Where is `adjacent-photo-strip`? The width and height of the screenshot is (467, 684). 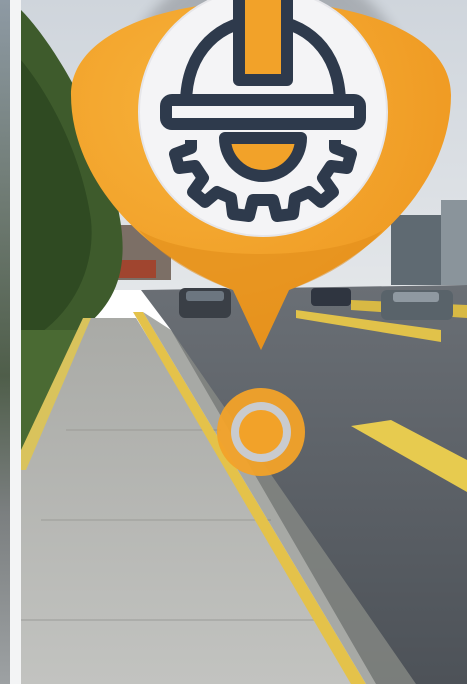 adjacent-photo-strip is located at coordinates (5, 342).